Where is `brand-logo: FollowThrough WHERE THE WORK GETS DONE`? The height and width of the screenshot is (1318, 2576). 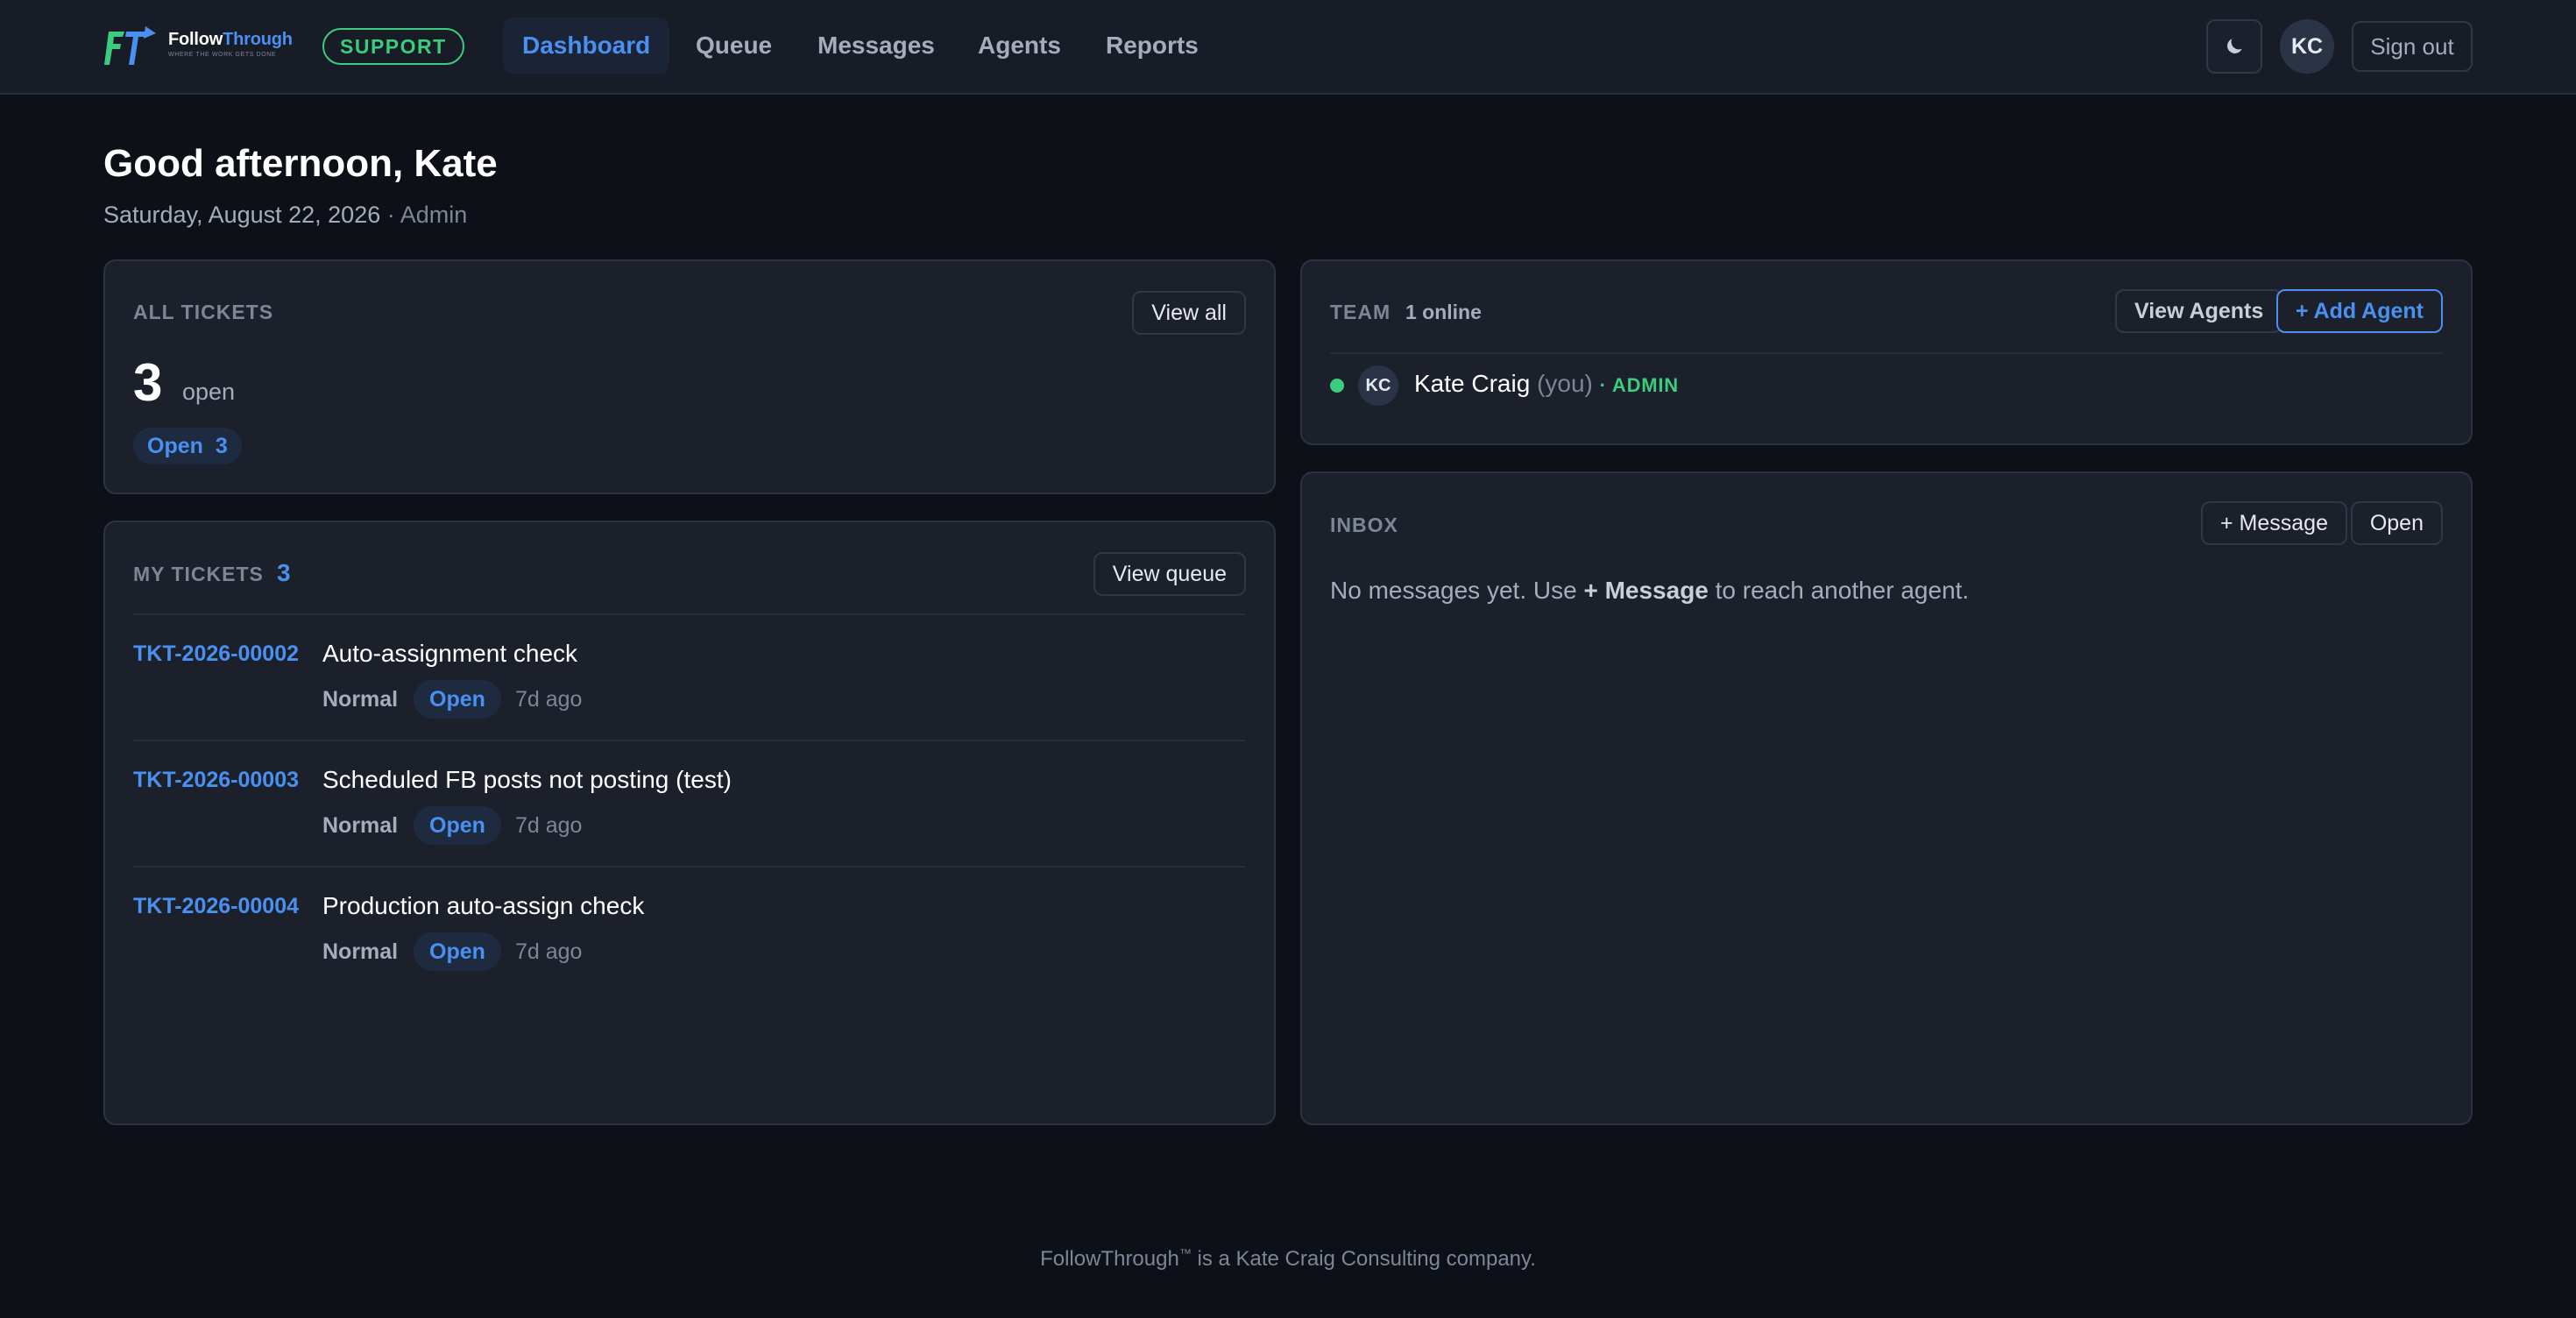
brand-logo: FollowThrough WHERE THE WORK GETS DONE is located at coordinates (198, 47).